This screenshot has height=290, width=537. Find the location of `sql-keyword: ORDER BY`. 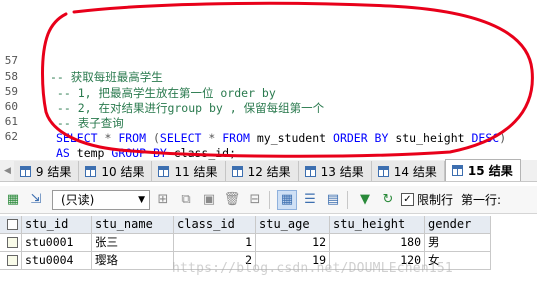

sql-keyword: ORDER BY is located at coordinates (361, 138).